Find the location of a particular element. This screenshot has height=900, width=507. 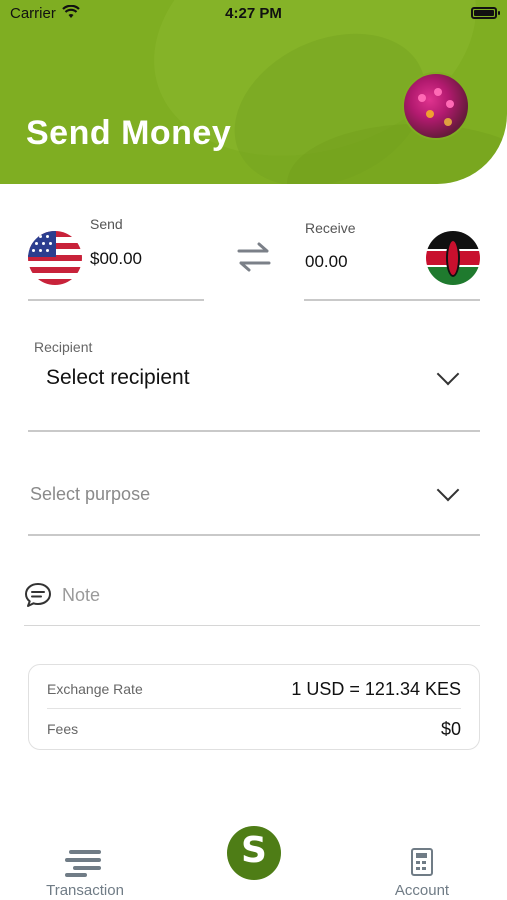

note-input is located at coordinates (262, 595).